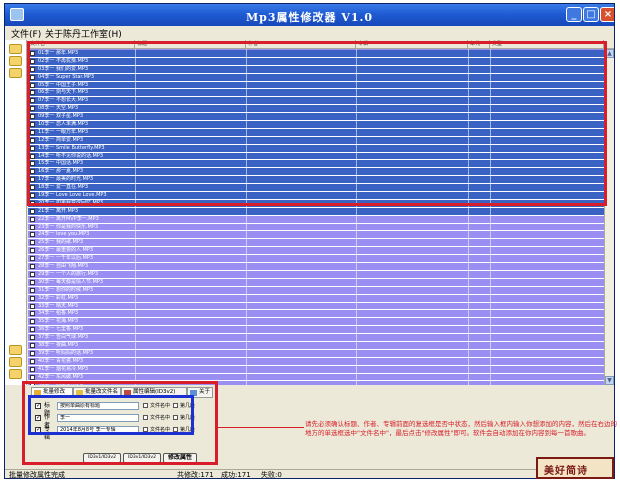 Image resolution: width=620 pixels, height=487 pixels. What do you see at coordinates (61, 242) in the screenshot?
I see `row-filename: 25李一 我的歌.MP3` at bounding box center [61, 242].